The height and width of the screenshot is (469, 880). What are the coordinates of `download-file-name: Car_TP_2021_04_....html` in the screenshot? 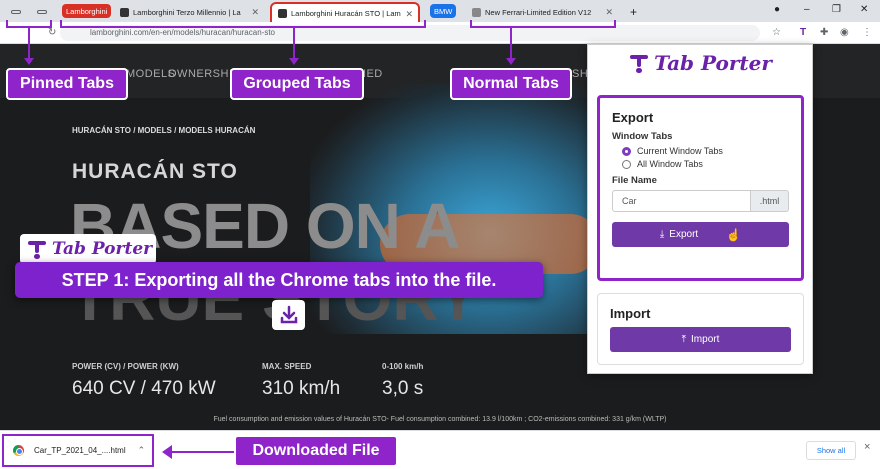 It's located at (80, 450).